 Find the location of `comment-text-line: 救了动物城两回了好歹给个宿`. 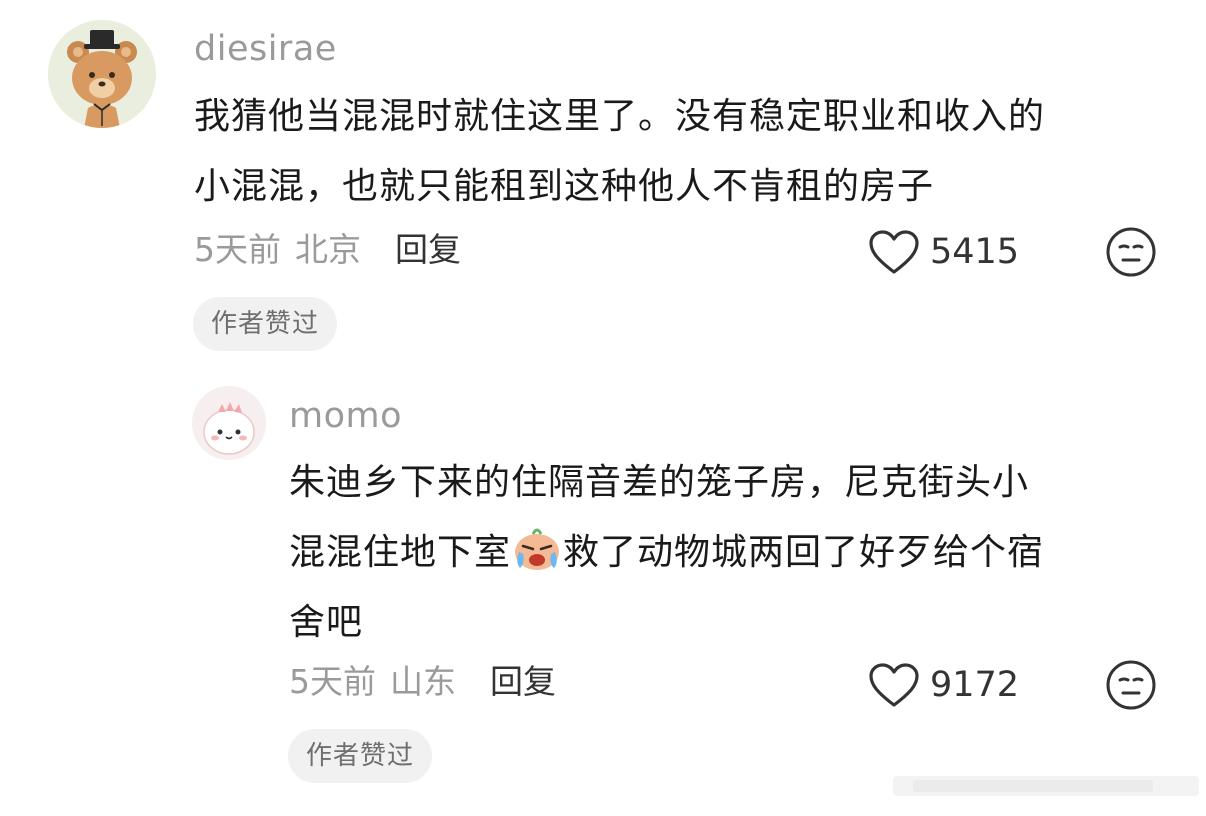

comment-text-line: 救了动物城两回了好歹给个宿 is located at coordinates (804, 552).